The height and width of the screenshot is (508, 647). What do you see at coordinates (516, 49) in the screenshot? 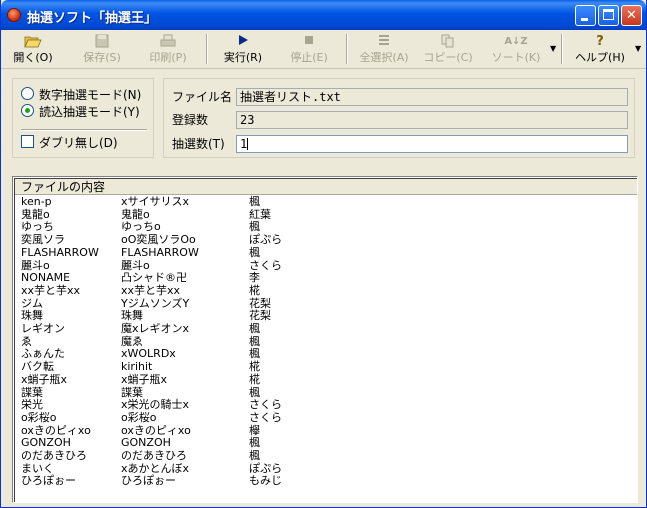
I see `sort-button: A↓Z ソート(K)` at bounding box center [516, 49].